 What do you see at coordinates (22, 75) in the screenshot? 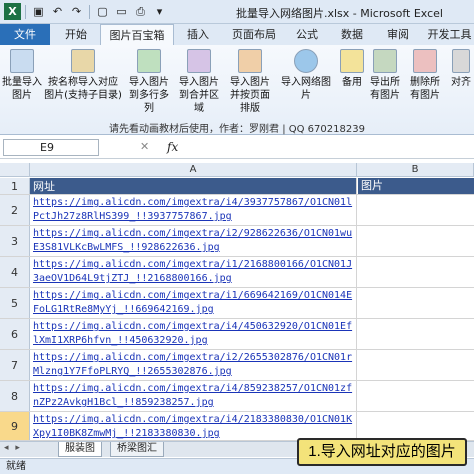
I see `batch-import-button: 批量导入图片` at bounding box center [22, 75].